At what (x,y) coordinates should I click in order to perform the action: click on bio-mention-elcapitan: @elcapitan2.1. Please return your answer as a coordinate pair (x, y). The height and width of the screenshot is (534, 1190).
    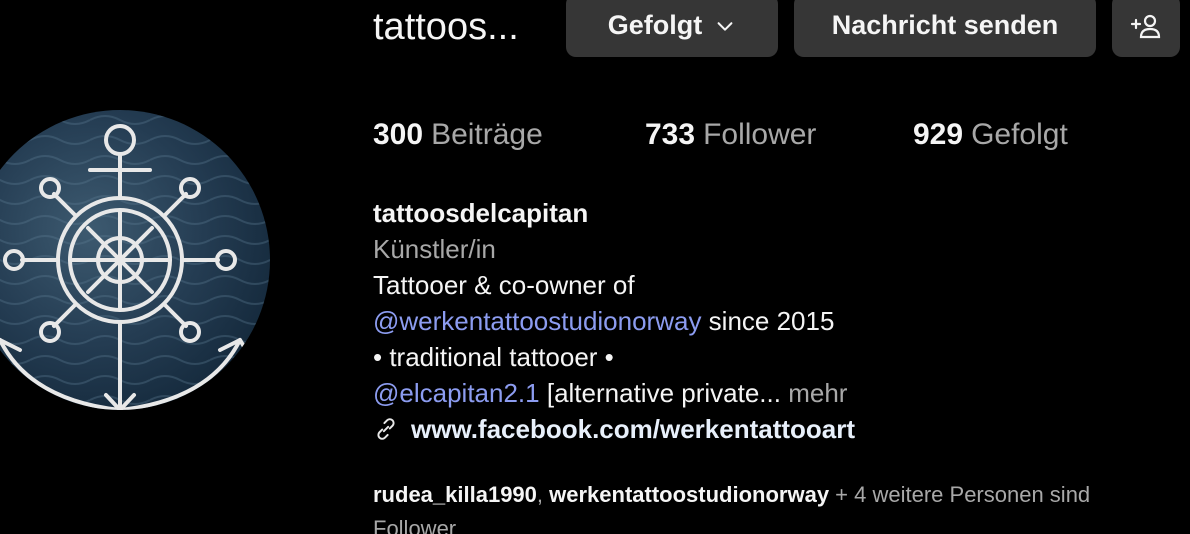
    Looking at the image, I should click on (456, 393).